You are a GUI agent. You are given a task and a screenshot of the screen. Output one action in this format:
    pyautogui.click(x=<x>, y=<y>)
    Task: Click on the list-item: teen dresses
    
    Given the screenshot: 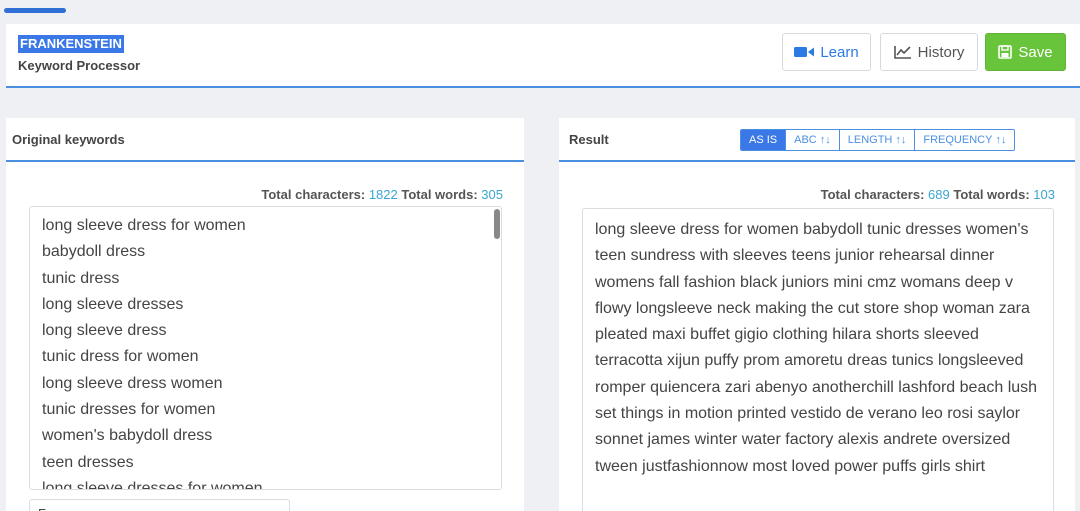 What is the action you would take?
    pyautogui.click(x=88, y=462)
    